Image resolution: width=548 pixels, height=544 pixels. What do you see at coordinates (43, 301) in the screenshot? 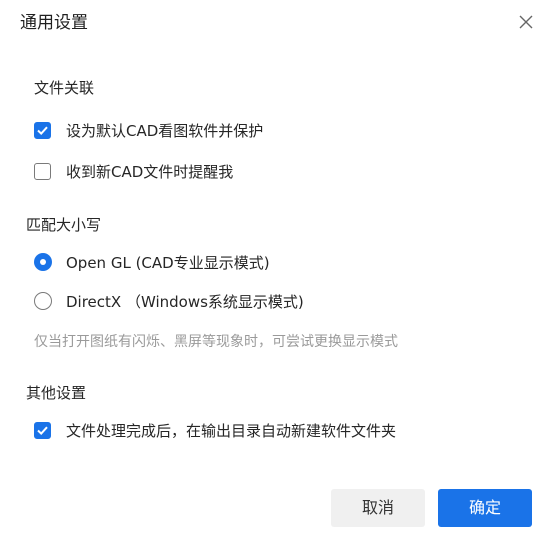
I see `directx-radio` at bounding box center [43, 301].